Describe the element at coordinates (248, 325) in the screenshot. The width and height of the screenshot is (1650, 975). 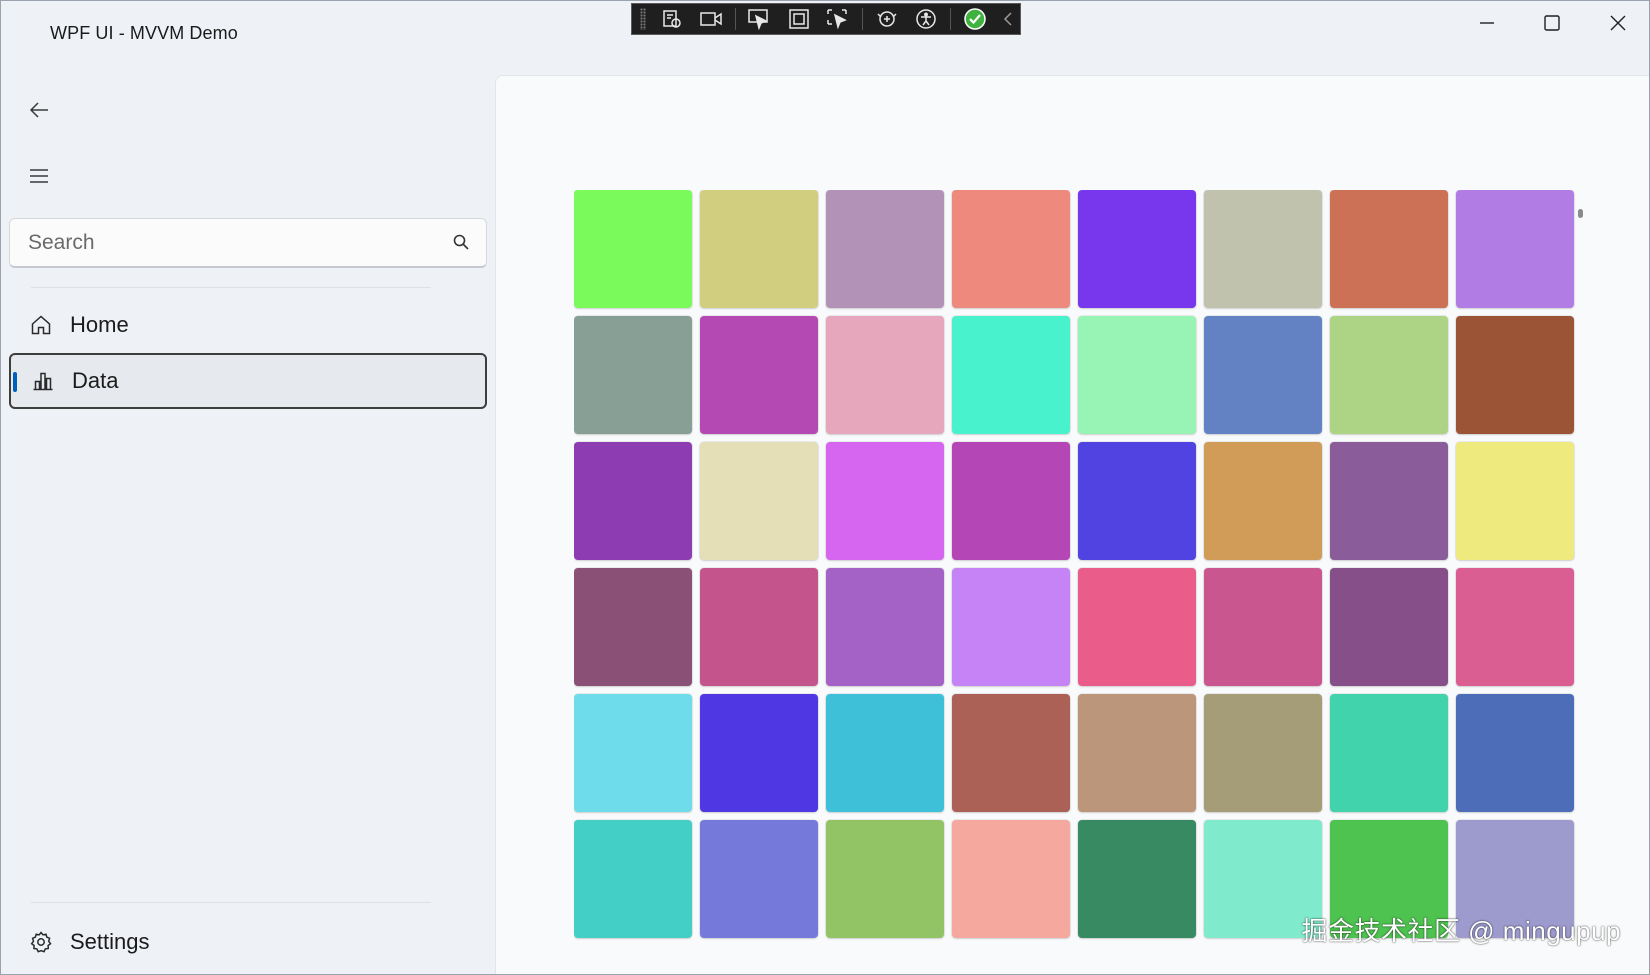
I see `nav-item-home: Home` at that location.